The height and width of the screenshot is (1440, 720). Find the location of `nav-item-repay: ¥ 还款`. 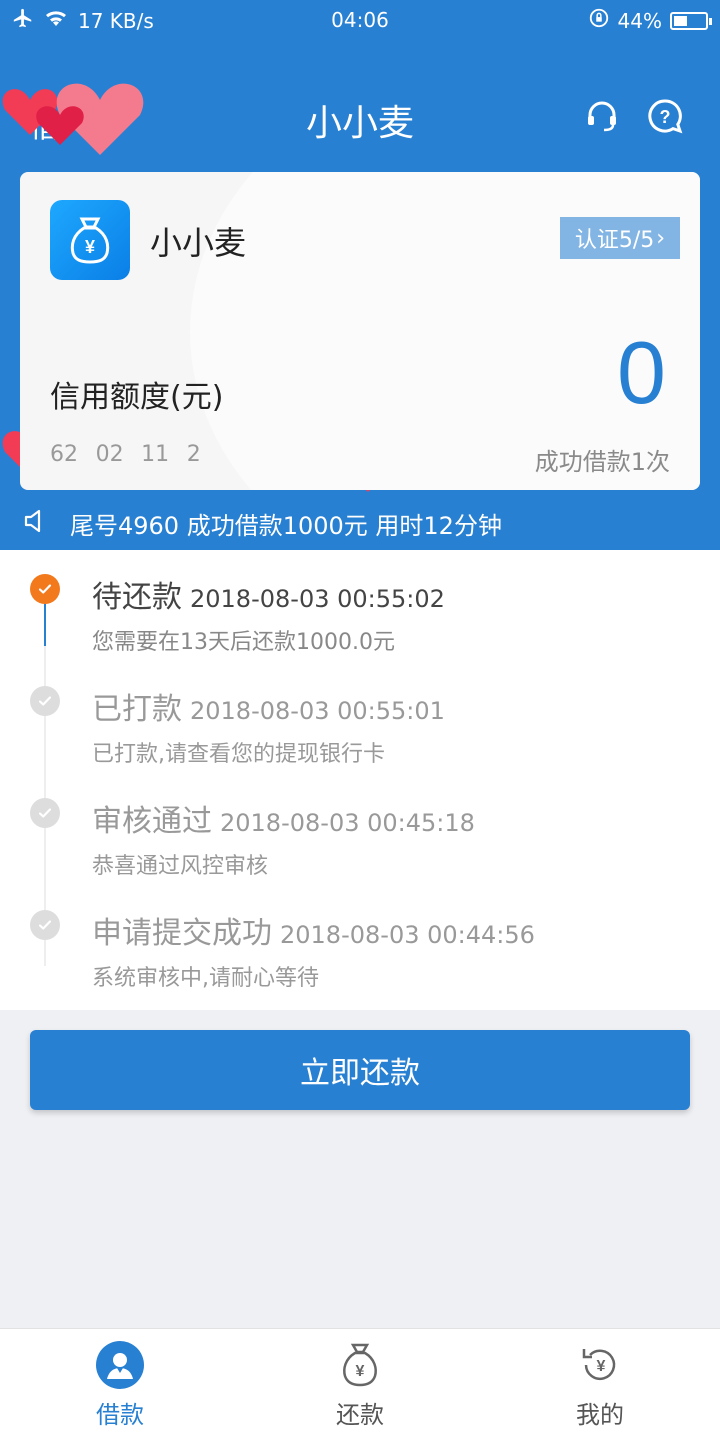

nav-item-repay: ¥ 还款 is located at coordinates (360, 1385).